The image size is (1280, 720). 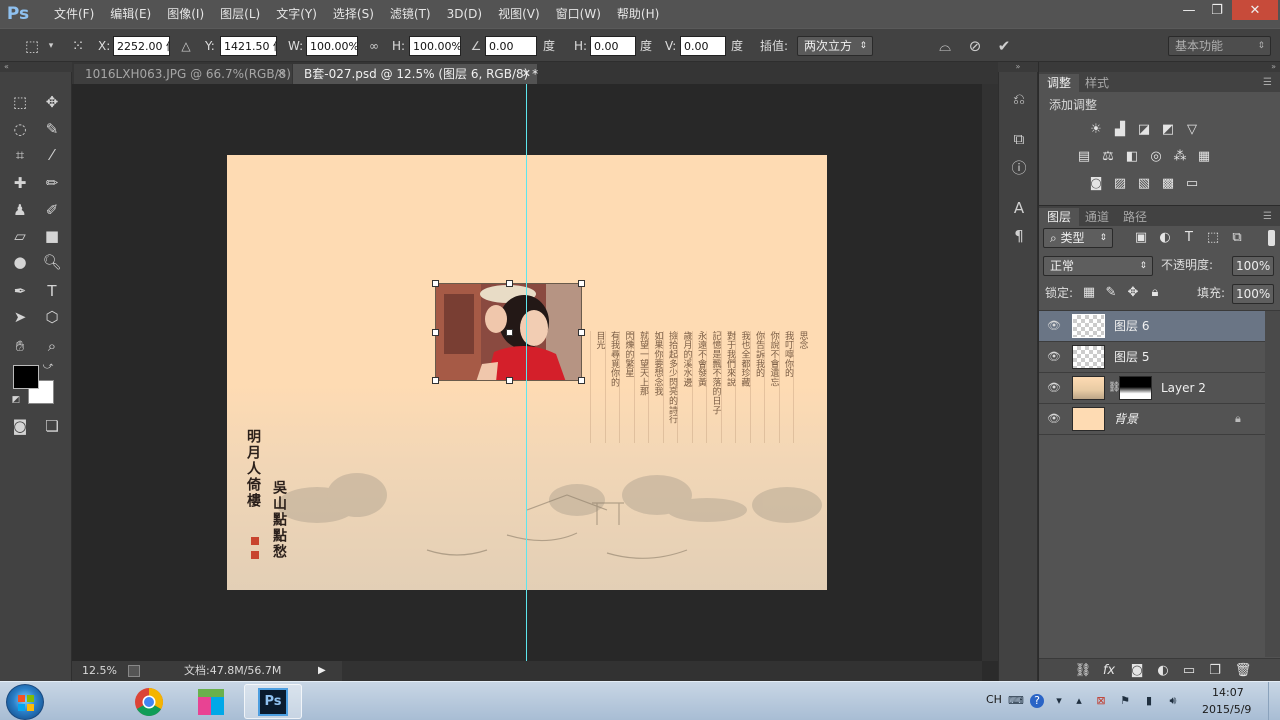 I want to click on show-desktop-button, so click(x=1274, y=701).